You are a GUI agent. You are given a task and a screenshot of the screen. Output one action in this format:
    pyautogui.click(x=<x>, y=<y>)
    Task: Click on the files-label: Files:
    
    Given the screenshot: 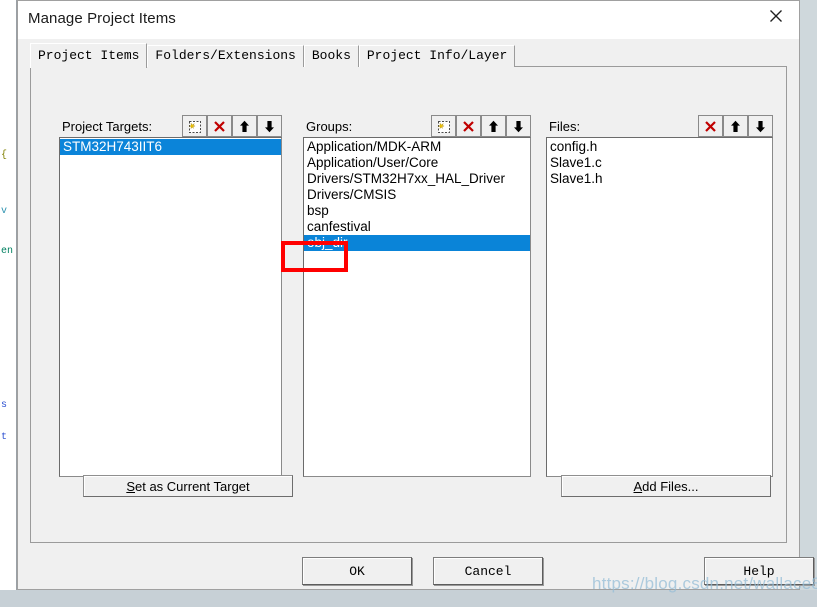 What is the action you would take?
    pyautogui.click(x=565, y=126)
    